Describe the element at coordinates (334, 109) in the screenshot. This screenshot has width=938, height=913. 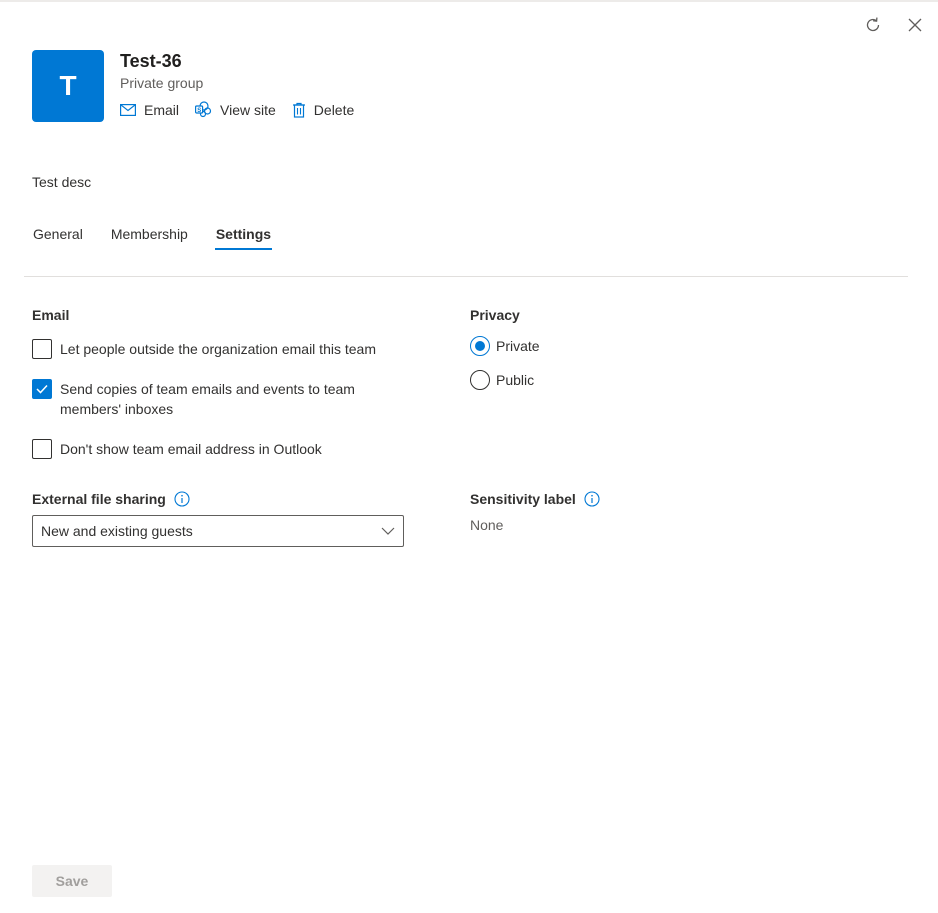
I see `delete-action-label: Delete` at that location.